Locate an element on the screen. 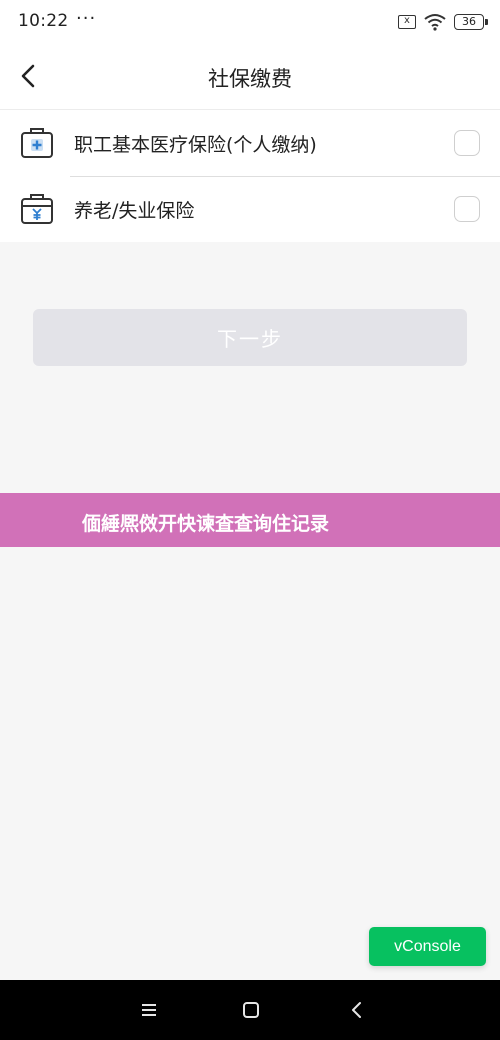 Image resolution: width=500 pixels, height=1040 pixels. list-item-pension-insurance: 养老/失业保险 is located at coordinates (250, 209).